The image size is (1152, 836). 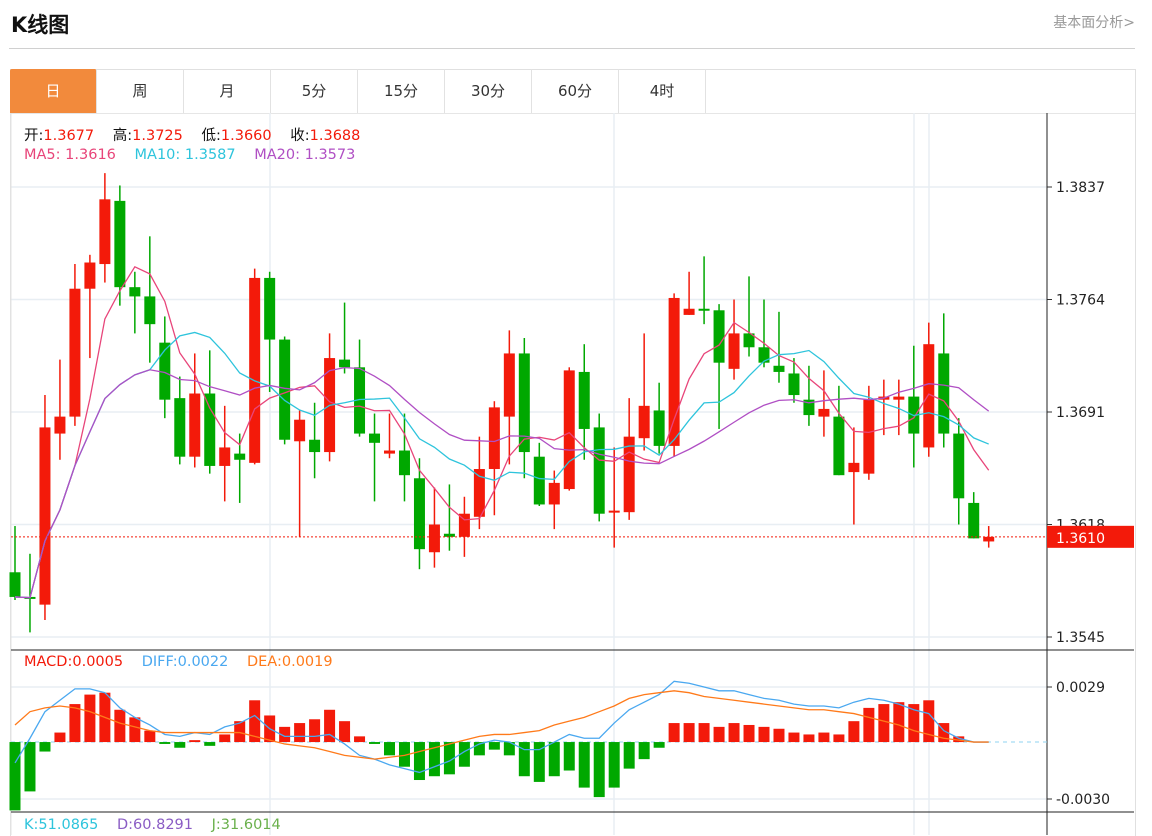 What do you see at coordinates (246, 136) in the screenshot?
I see `low-value: 1.3660` at bounding box center [246, 136].